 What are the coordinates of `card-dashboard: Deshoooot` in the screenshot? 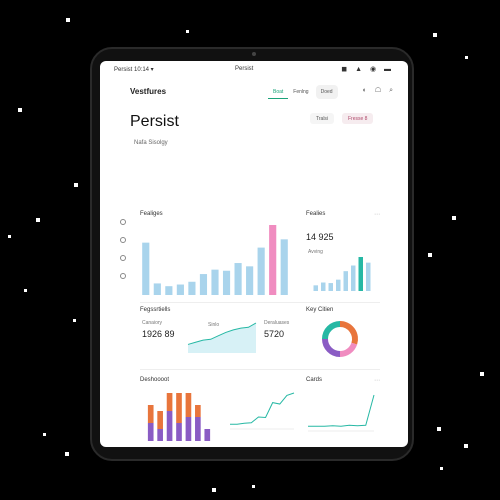 It's located at (180, 409).